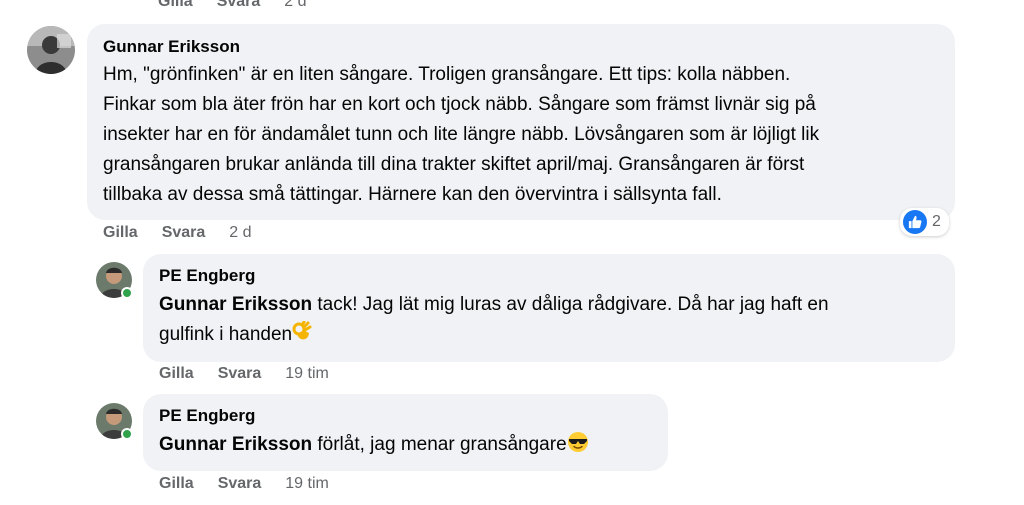 The height and width of the screenshot is (505, 1024). I want to click on comment-author: Gunnar Eriksson, so click(171, 47).